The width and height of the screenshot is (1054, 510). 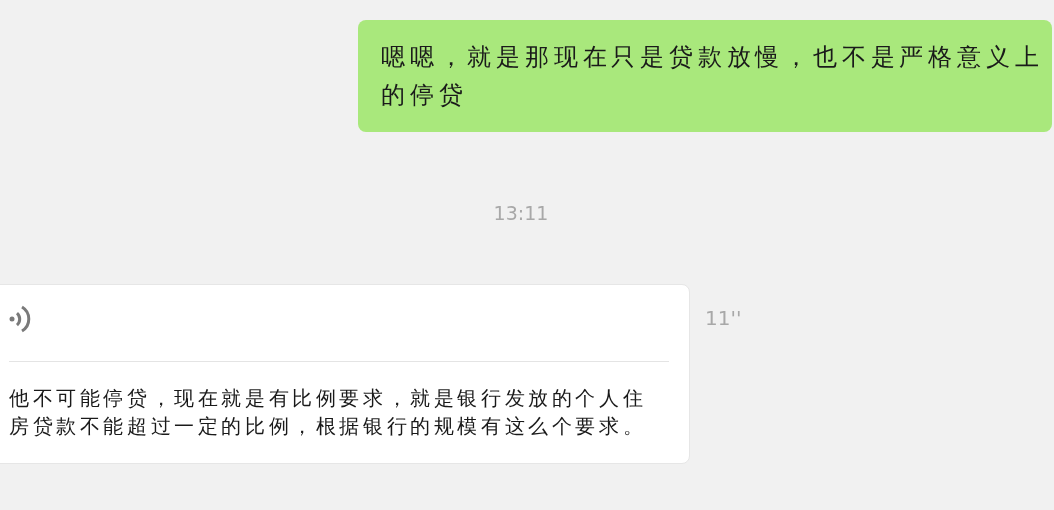 What do you see at coordinates (723, 318) in the screenshot?
I see `voice-duration: 11''` at bounding box center [723, 318].